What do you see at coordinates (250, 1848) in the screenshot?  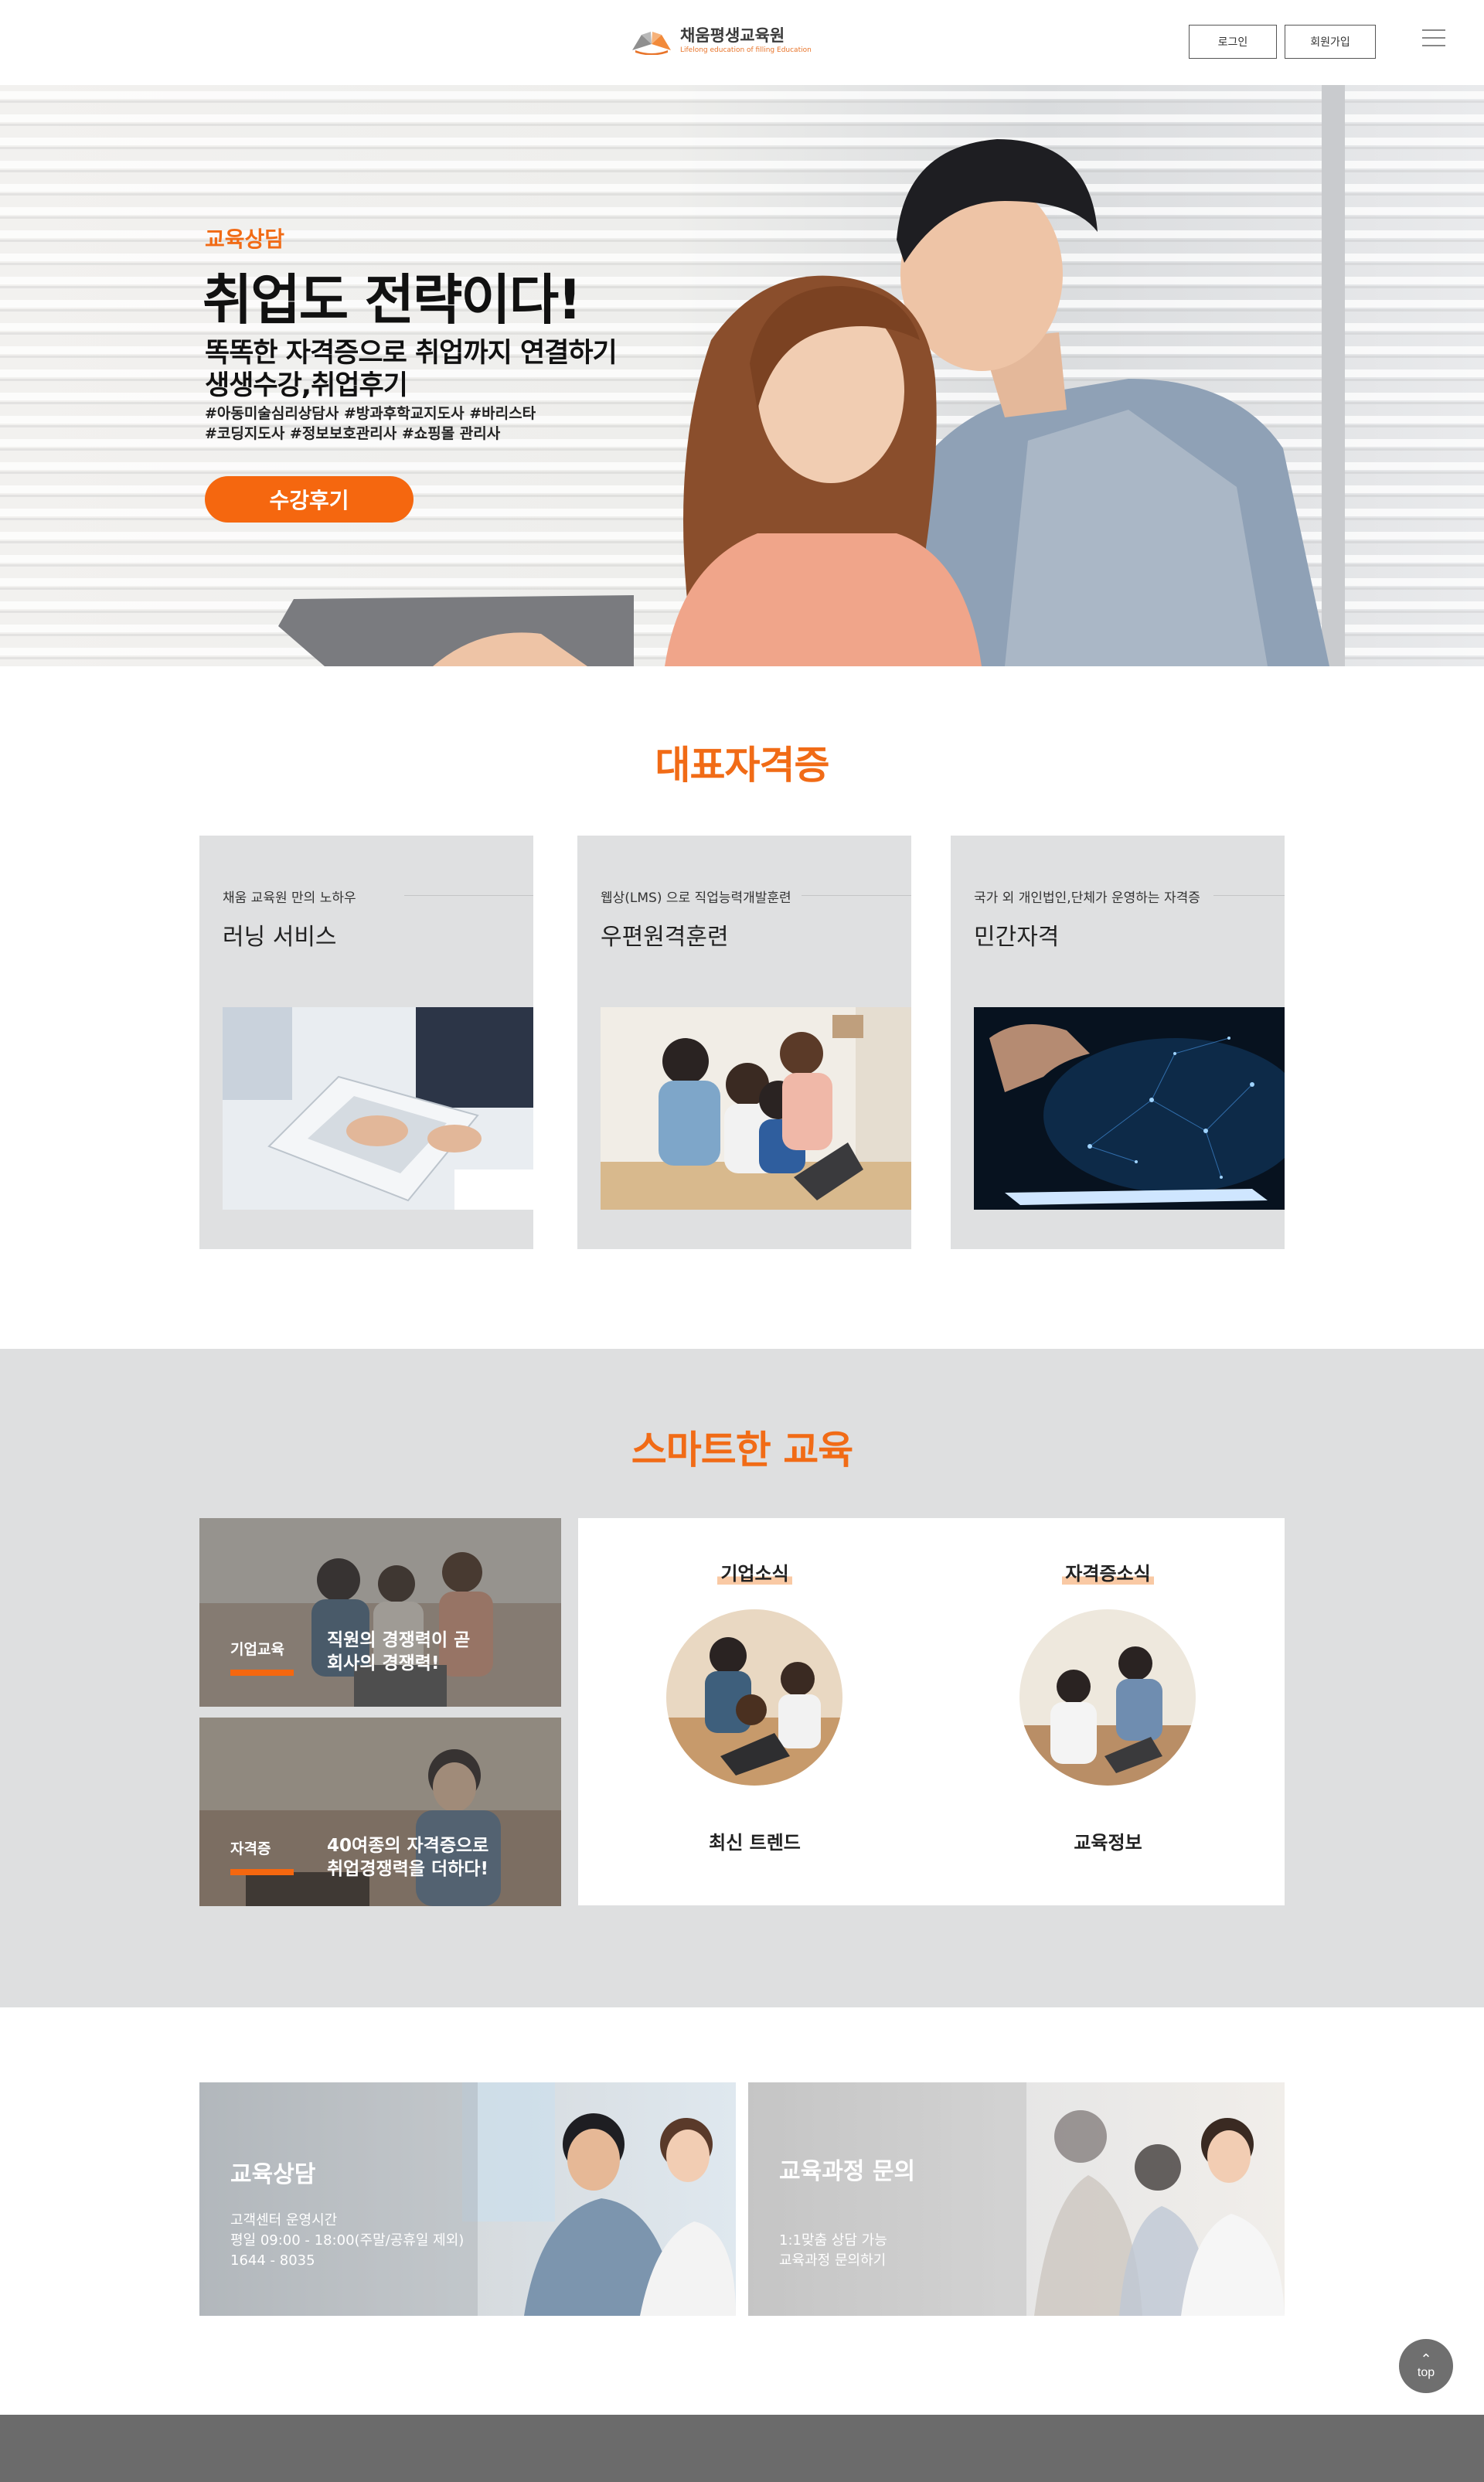 I see `tile-label: 자격증` at bounding box center [250, 1848].